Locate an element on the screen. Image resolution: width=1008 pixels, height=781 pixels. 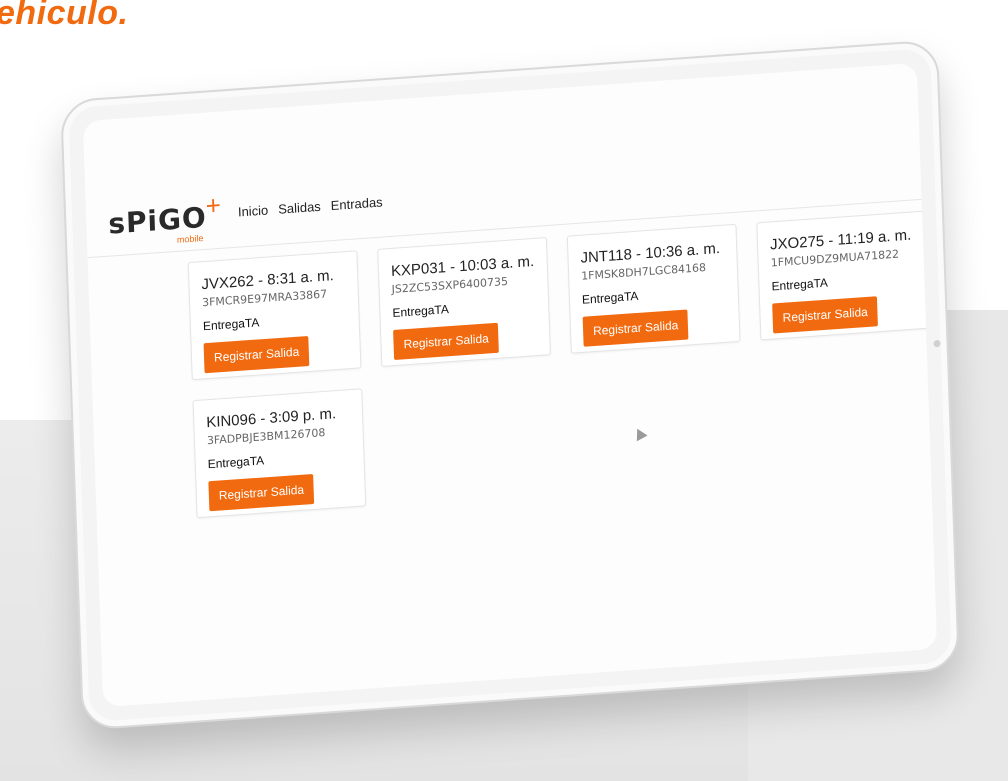
nav-links: Inicio Salidas Entradas is located at coordinates (310, 206).